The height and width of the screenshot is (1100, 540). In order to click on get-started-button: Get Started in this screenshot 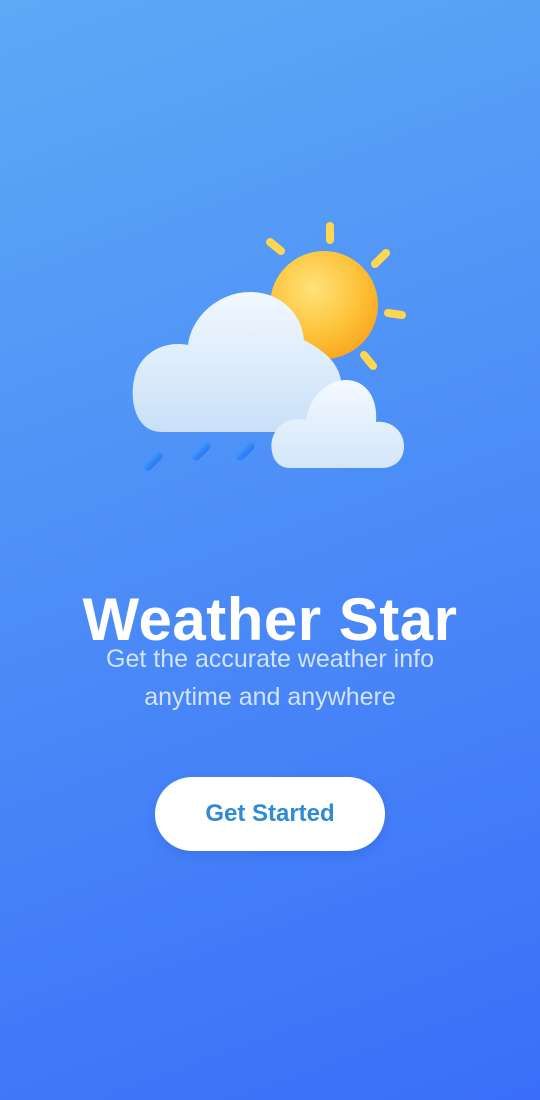, I will do `click(270, 814)`.